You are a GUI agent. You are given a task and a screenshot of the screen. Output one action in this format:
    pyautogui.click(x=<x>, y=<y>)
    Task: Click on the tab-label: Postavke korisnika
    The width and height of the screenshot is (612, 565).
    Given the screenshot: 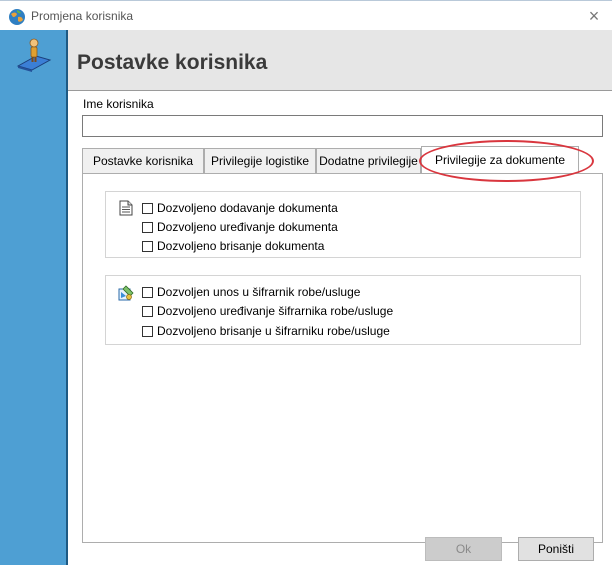 What is the action you would take?
    pyautogui.click(x=143, y=161)
    